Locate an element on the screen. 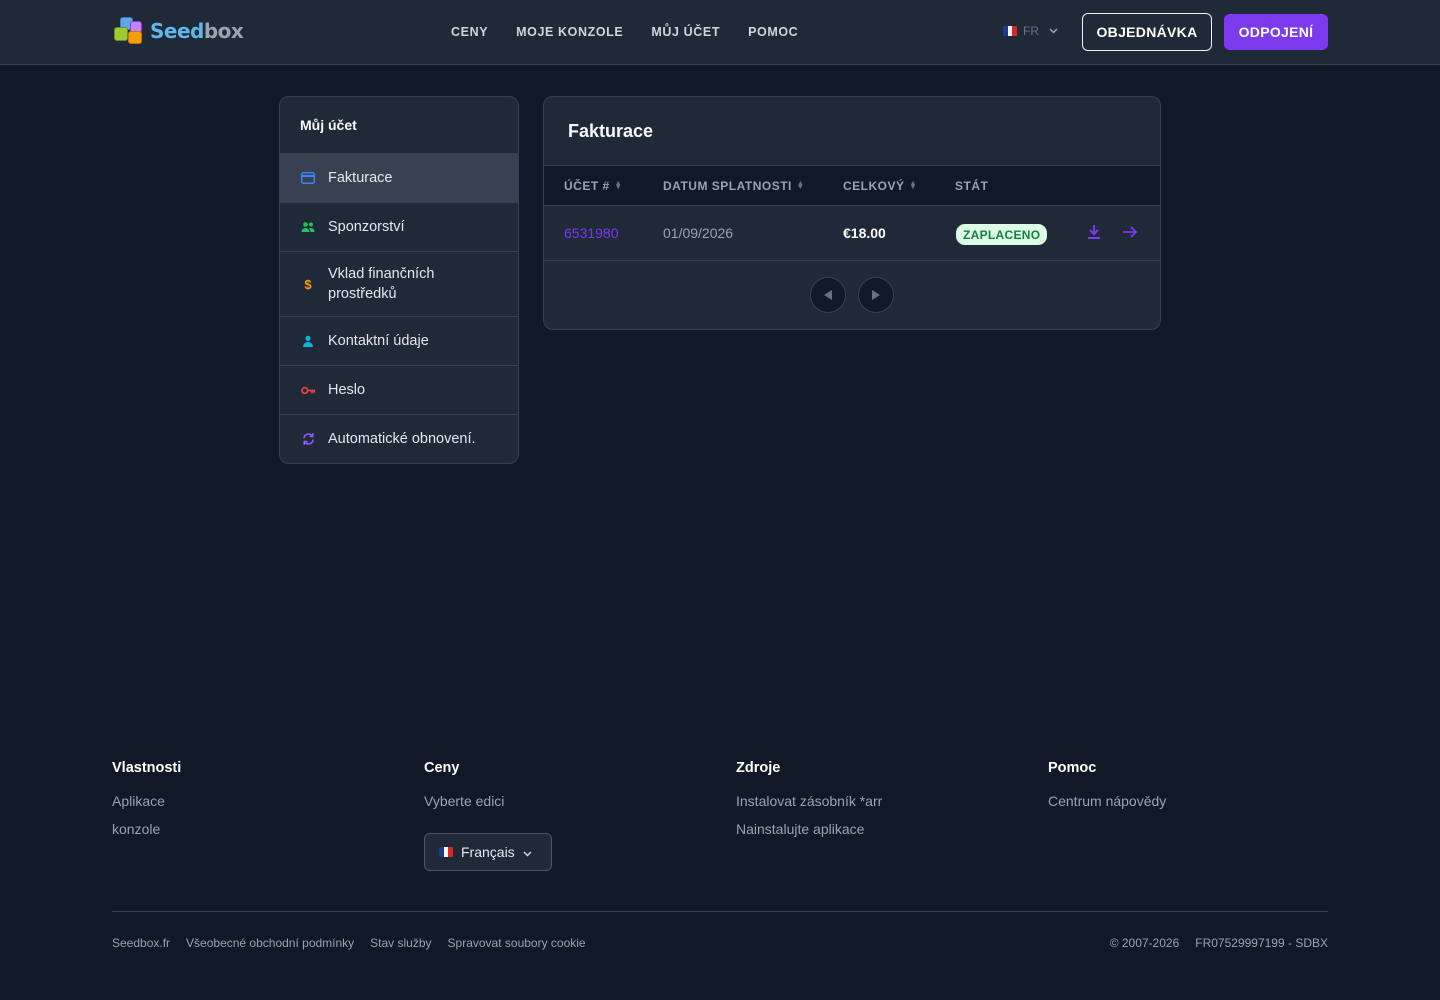 Image resolution: width=1440 pixels, height=1000 pixels. seedbox-logo: Seedbox is located at coordinates (180, 31).